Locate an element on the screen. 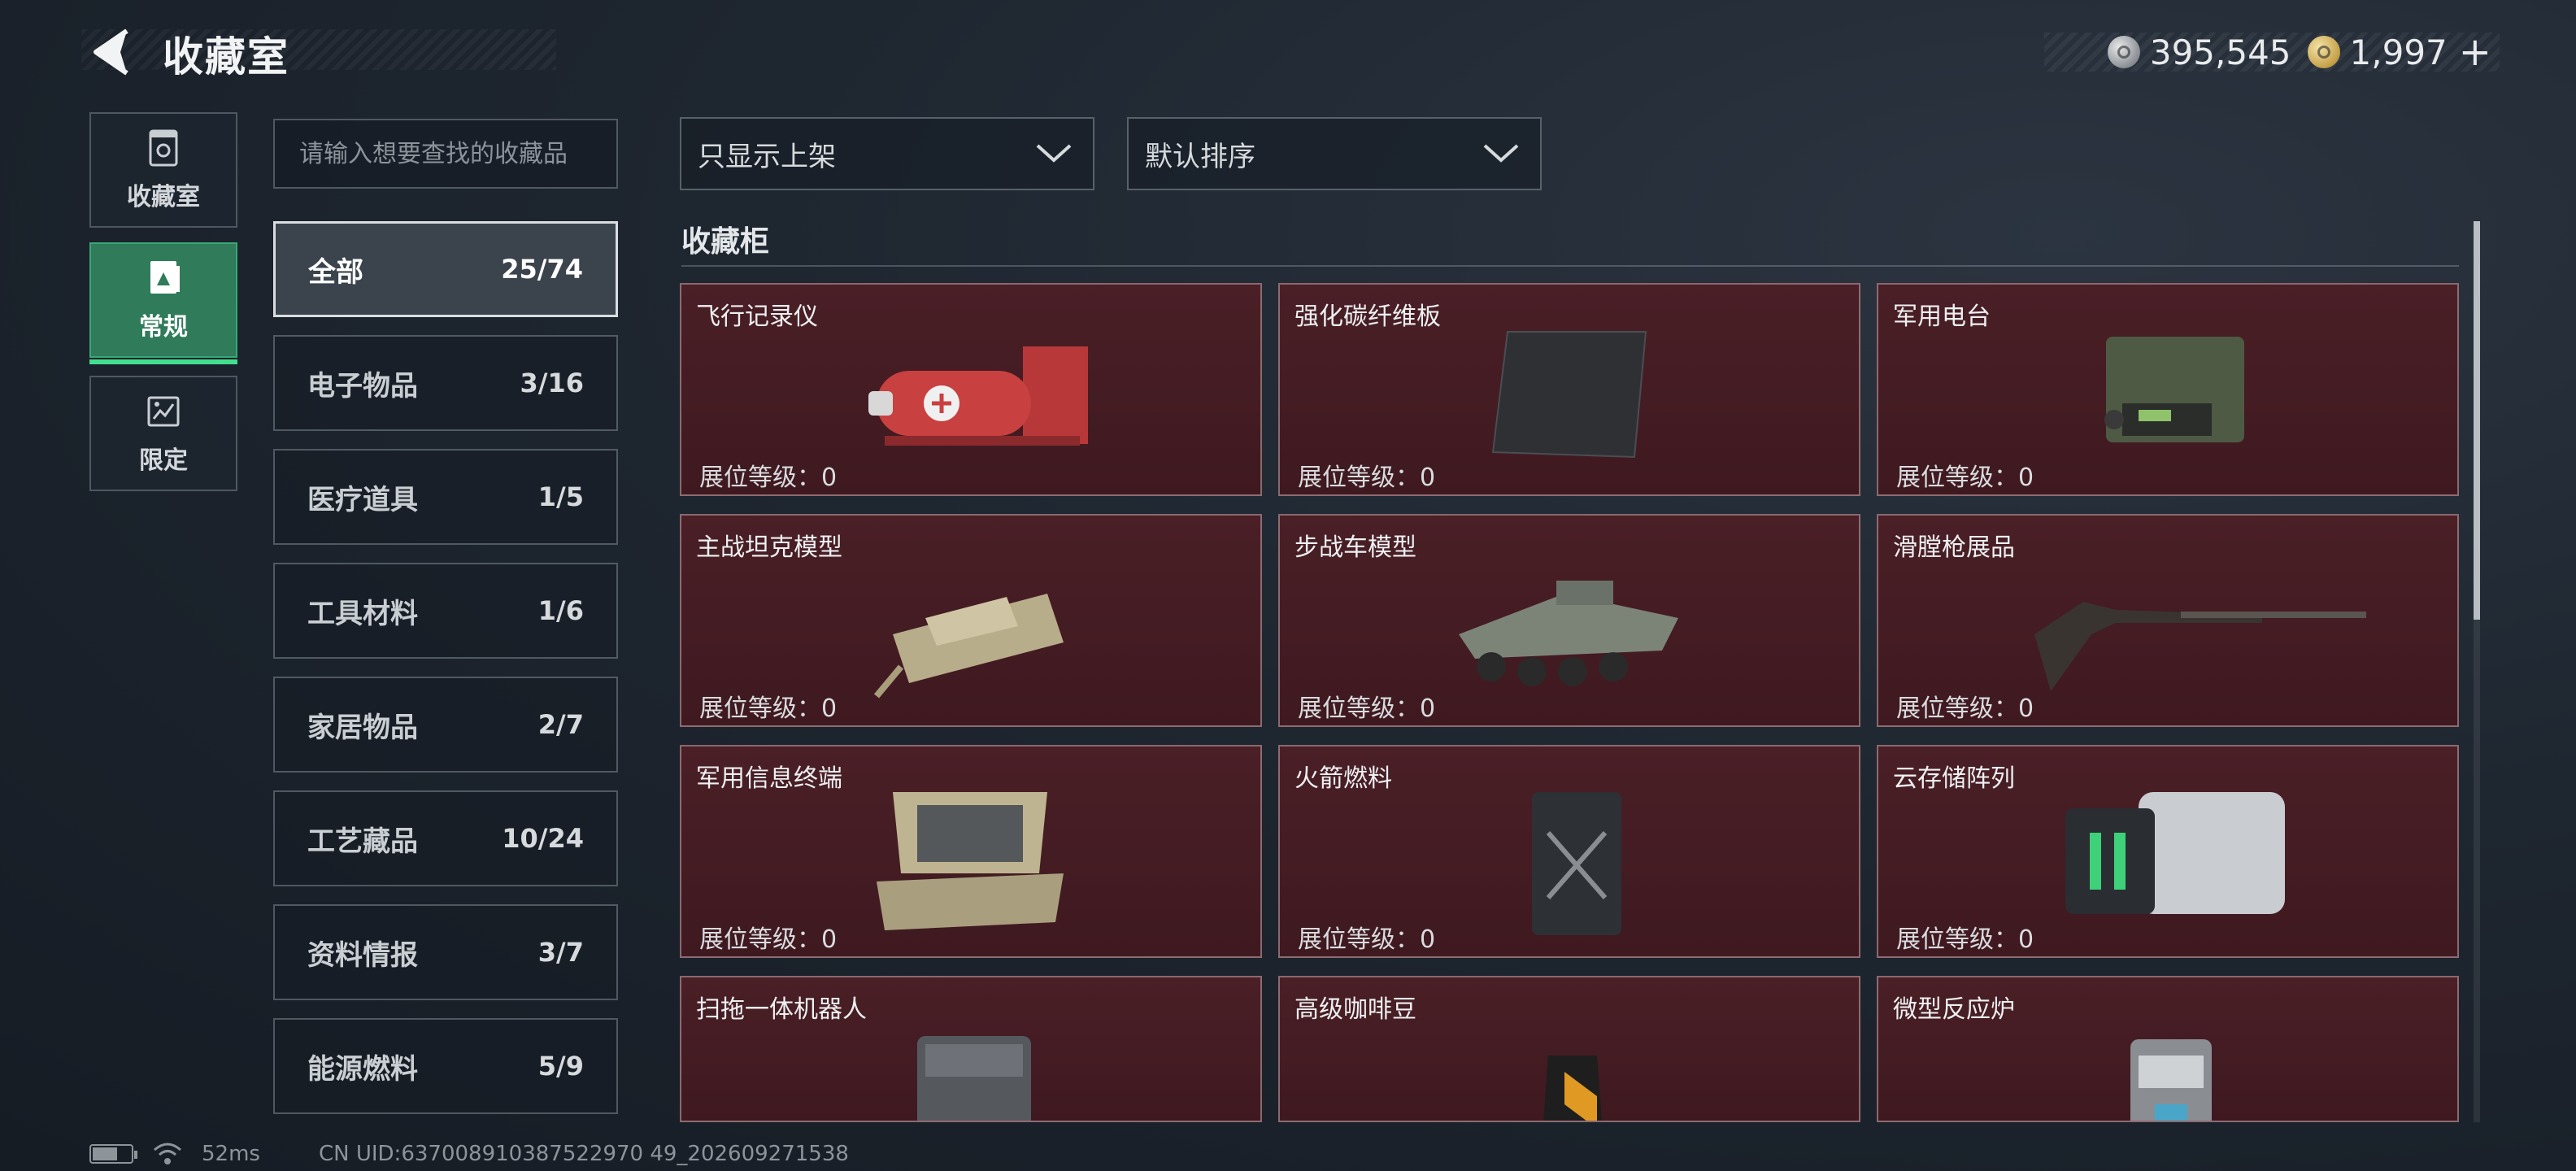 The height and width of the screenshot is (1171, 2576). search-box is located at coordinates (446, 154).